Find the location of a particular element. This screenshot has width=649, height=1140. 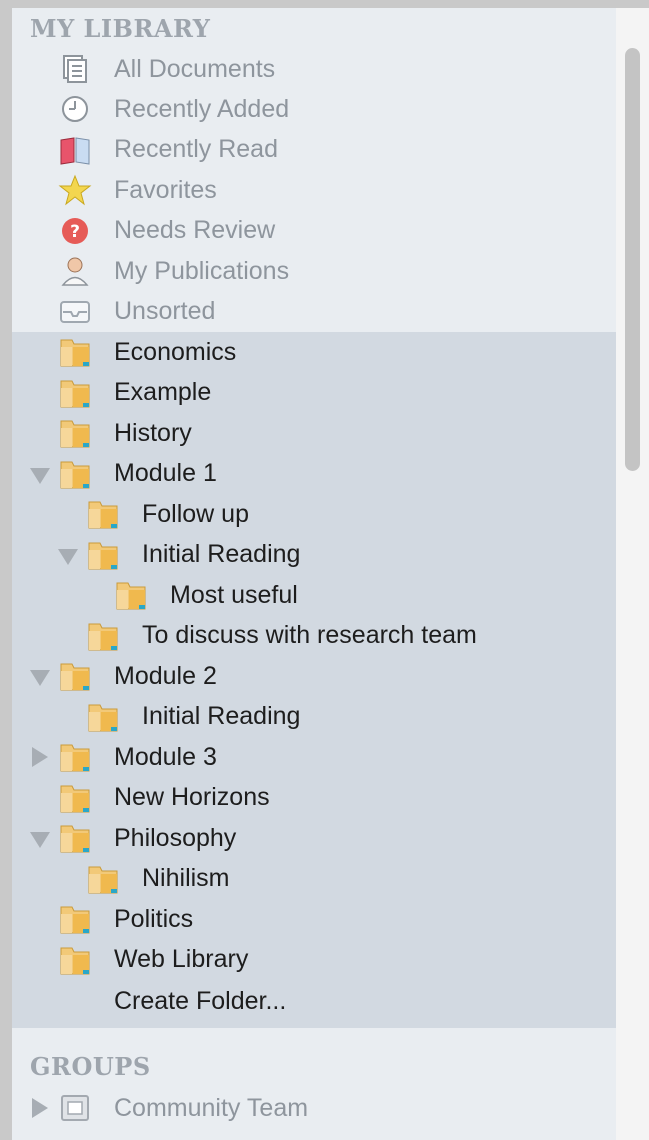

documents-icon is located at coordinates (75, 69).